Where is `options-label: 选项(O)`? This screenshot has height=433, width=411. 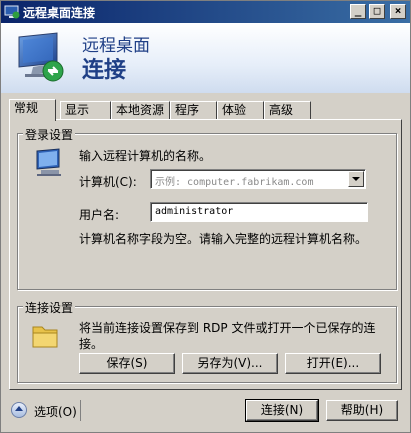
options-label: 选项(O) is located at coordinates (55, 412).